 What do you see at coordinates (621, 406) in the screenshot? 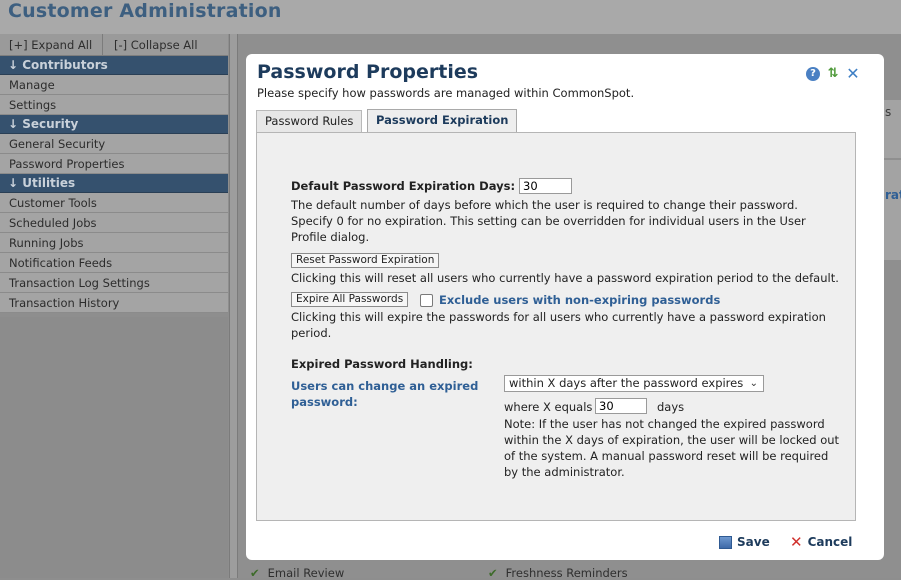
I see `x-days-input` at bounding box center [621, 406].